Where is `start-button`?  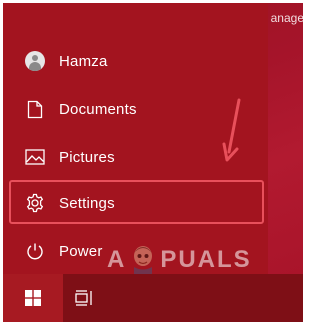
start-button is located at coordinates (33, 298).